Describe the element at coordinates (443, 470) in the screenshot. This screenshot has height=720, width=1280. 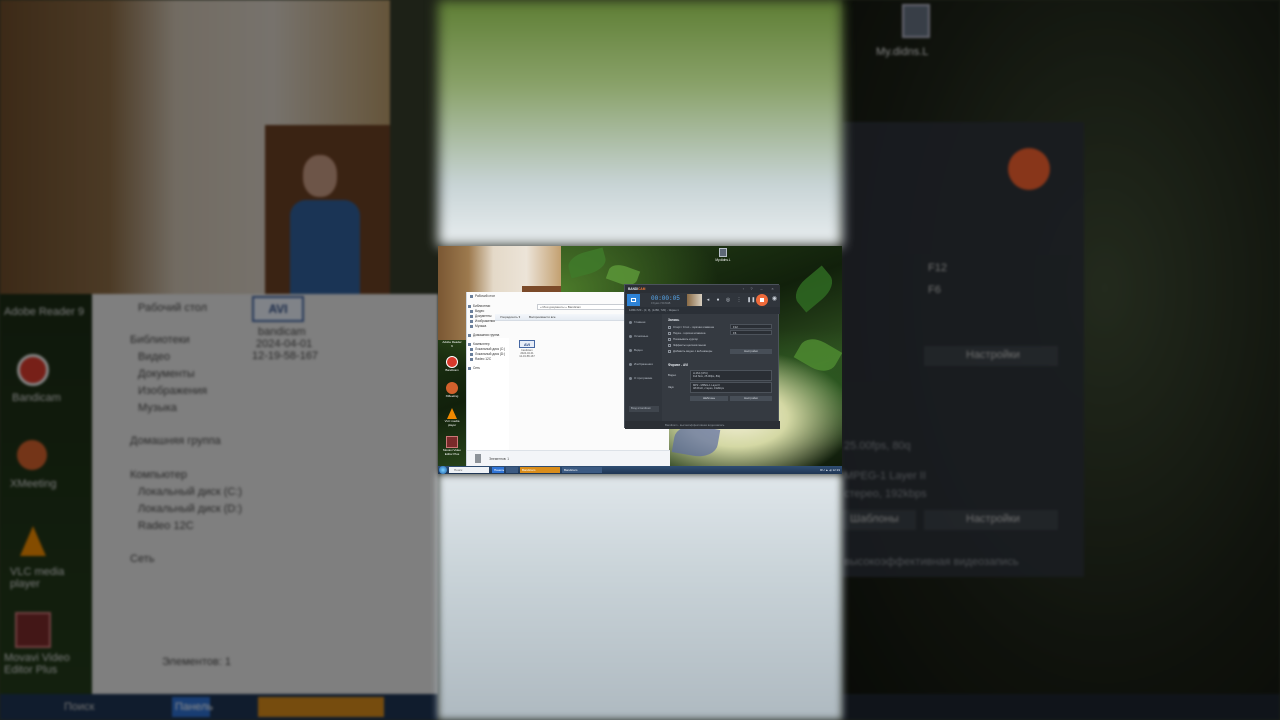
I see `start-button` at that location.